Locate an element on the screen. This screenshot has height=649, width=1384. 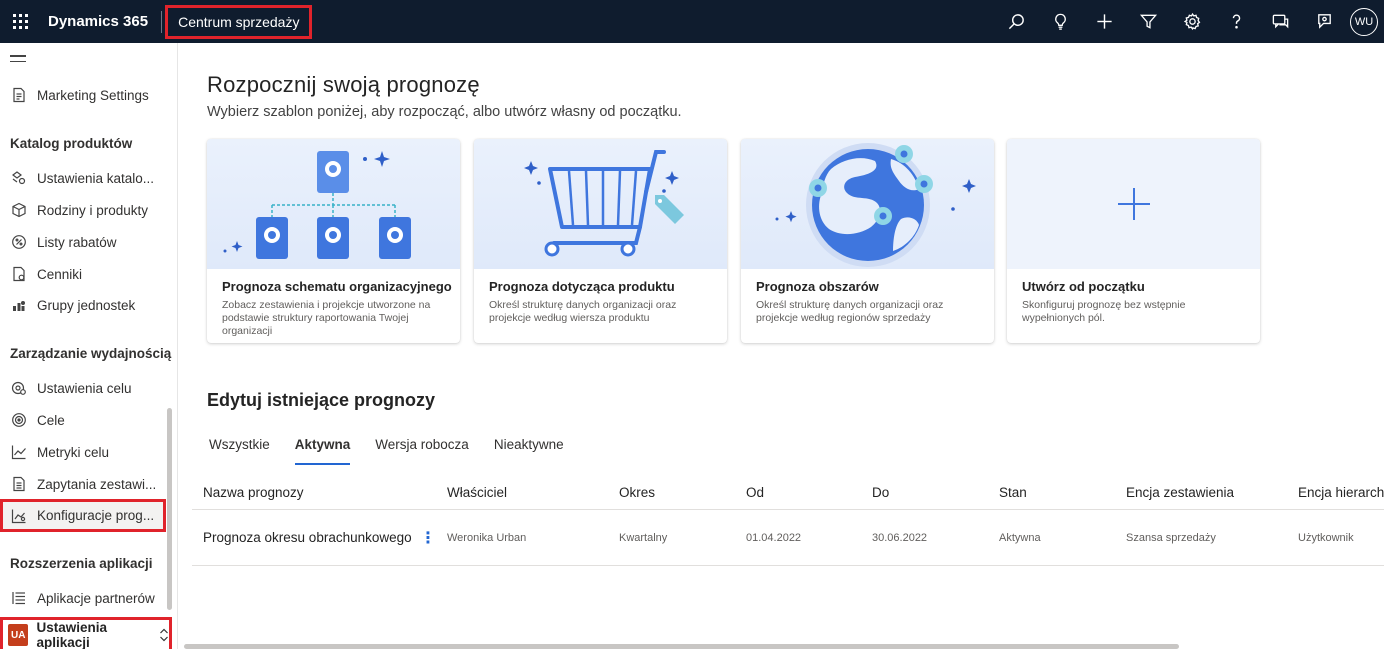
sidebar-item-label: Grupy jednostek is located at coordinates (86, 305).